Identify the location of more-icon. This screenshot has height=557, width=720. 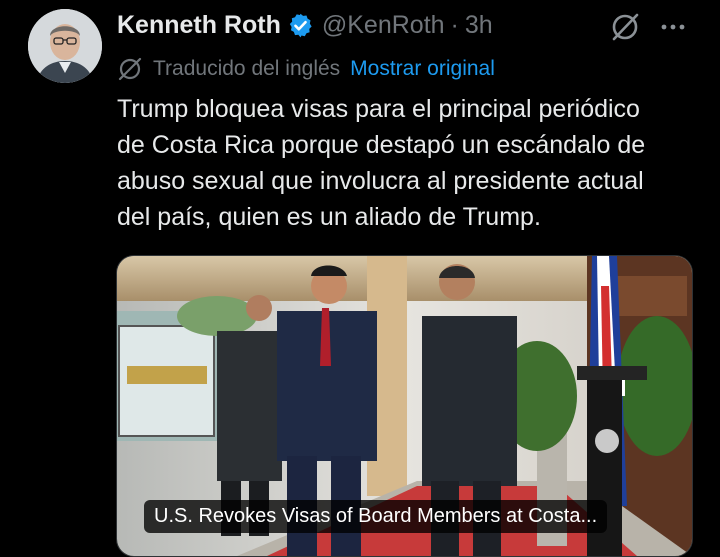
(673, 27).